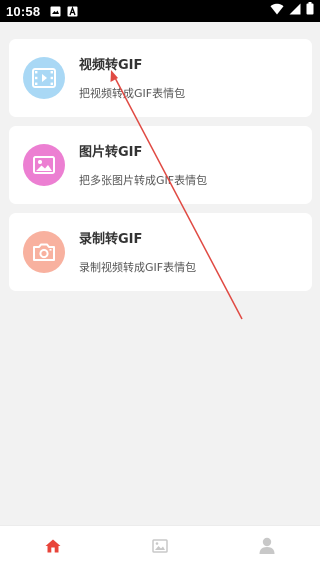 This screenshot has height=569, width=320. I want to click on bottom-nav, so click(160, 547).